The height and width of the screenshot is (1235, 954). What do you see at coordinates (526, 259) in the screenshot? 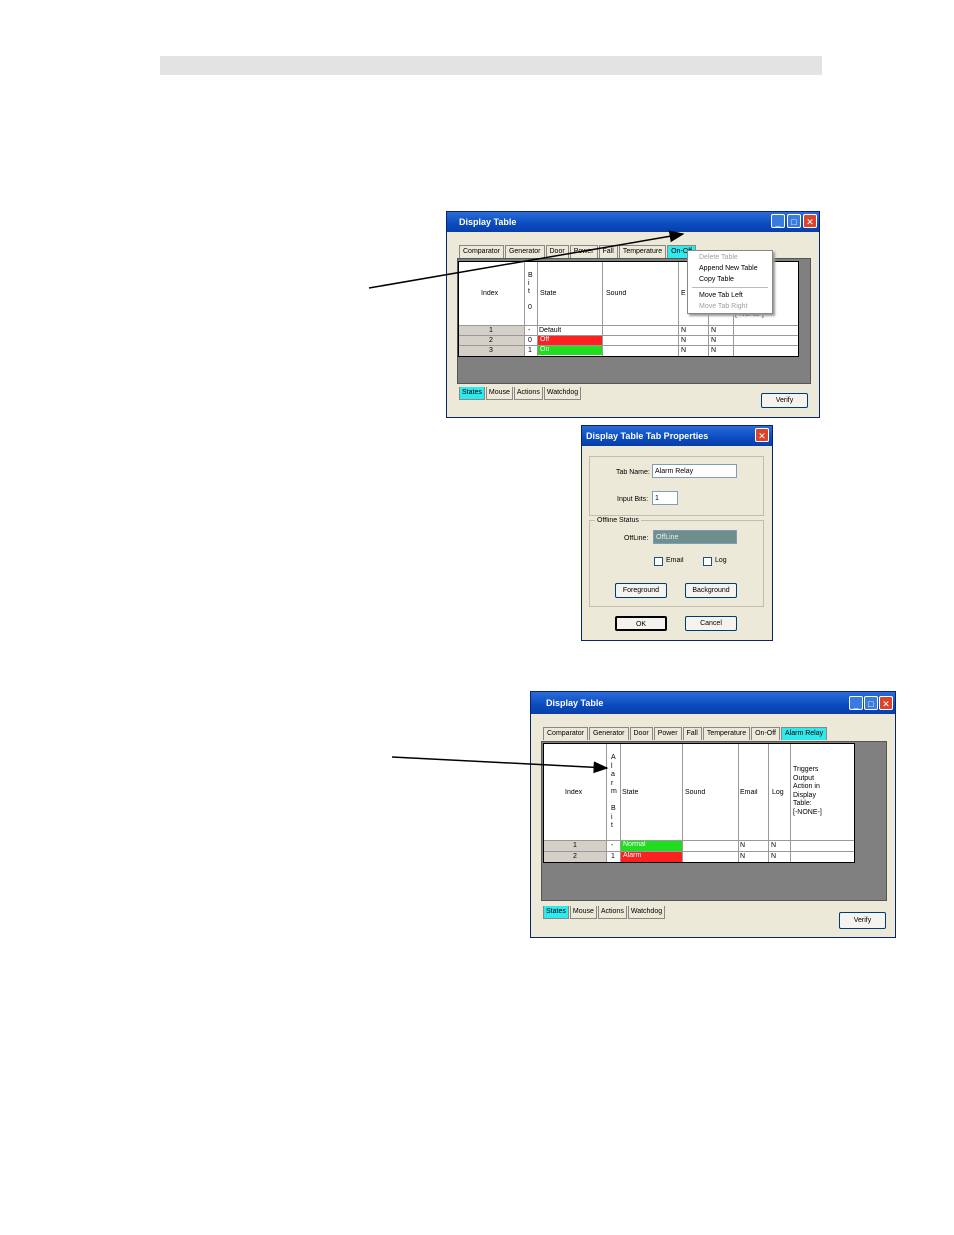
I see `arrow-to-on-off-tab` at bounding box center [526, 259].